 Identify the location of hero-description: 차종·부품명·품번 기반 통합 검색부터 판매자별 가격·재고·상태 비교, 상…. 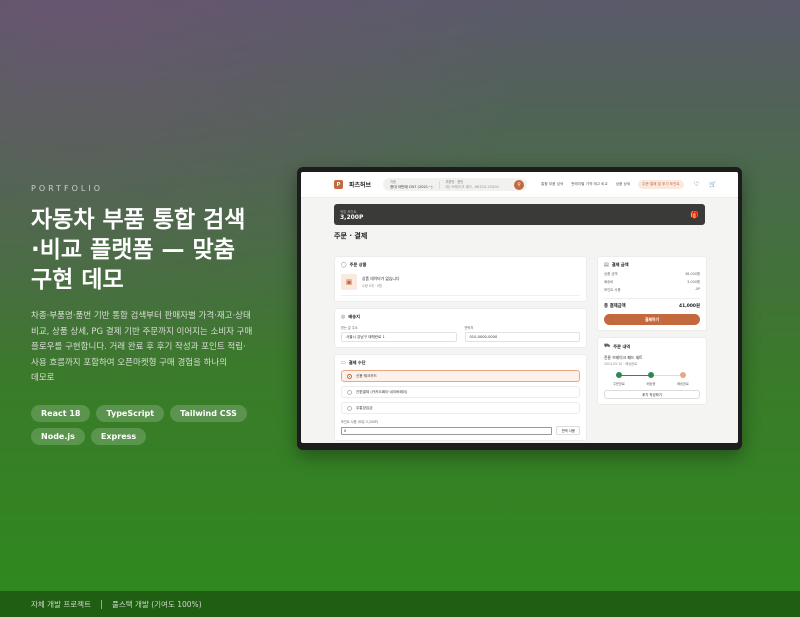
(151, 348).